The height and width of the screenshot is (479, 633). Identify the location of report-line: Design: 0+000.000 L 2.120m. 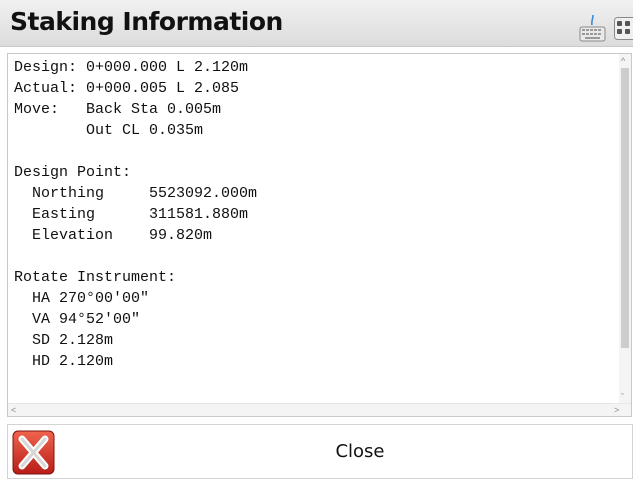
(131, 67).